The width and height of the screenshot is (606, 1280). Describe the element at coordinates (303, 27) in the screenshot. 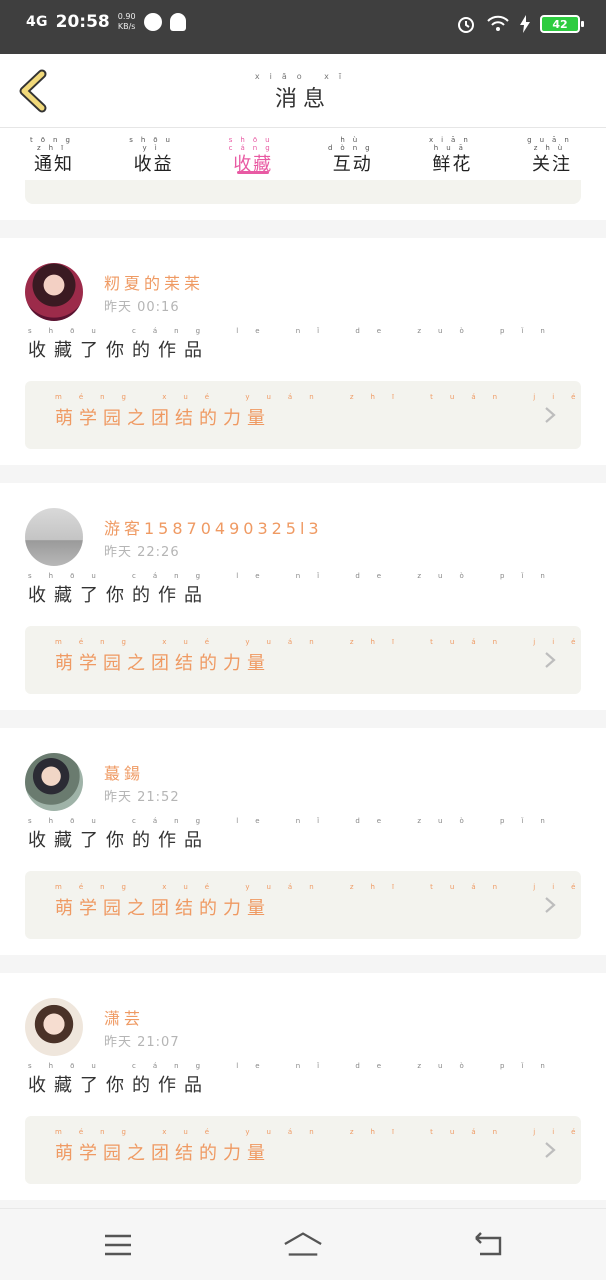

I see `status-bar: 4G 20:58 0.90 KB/s 42` at that location.